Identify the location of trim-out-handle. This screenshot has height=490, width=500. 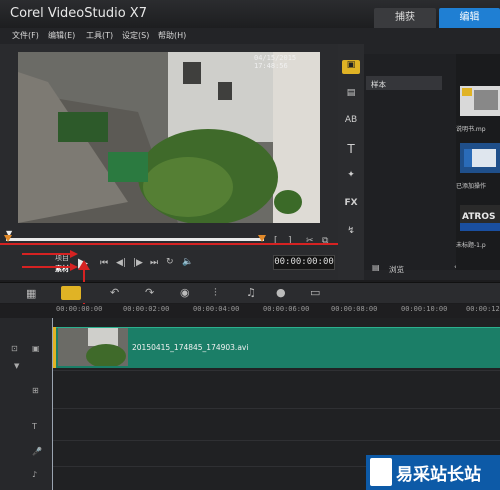
(262, 238).